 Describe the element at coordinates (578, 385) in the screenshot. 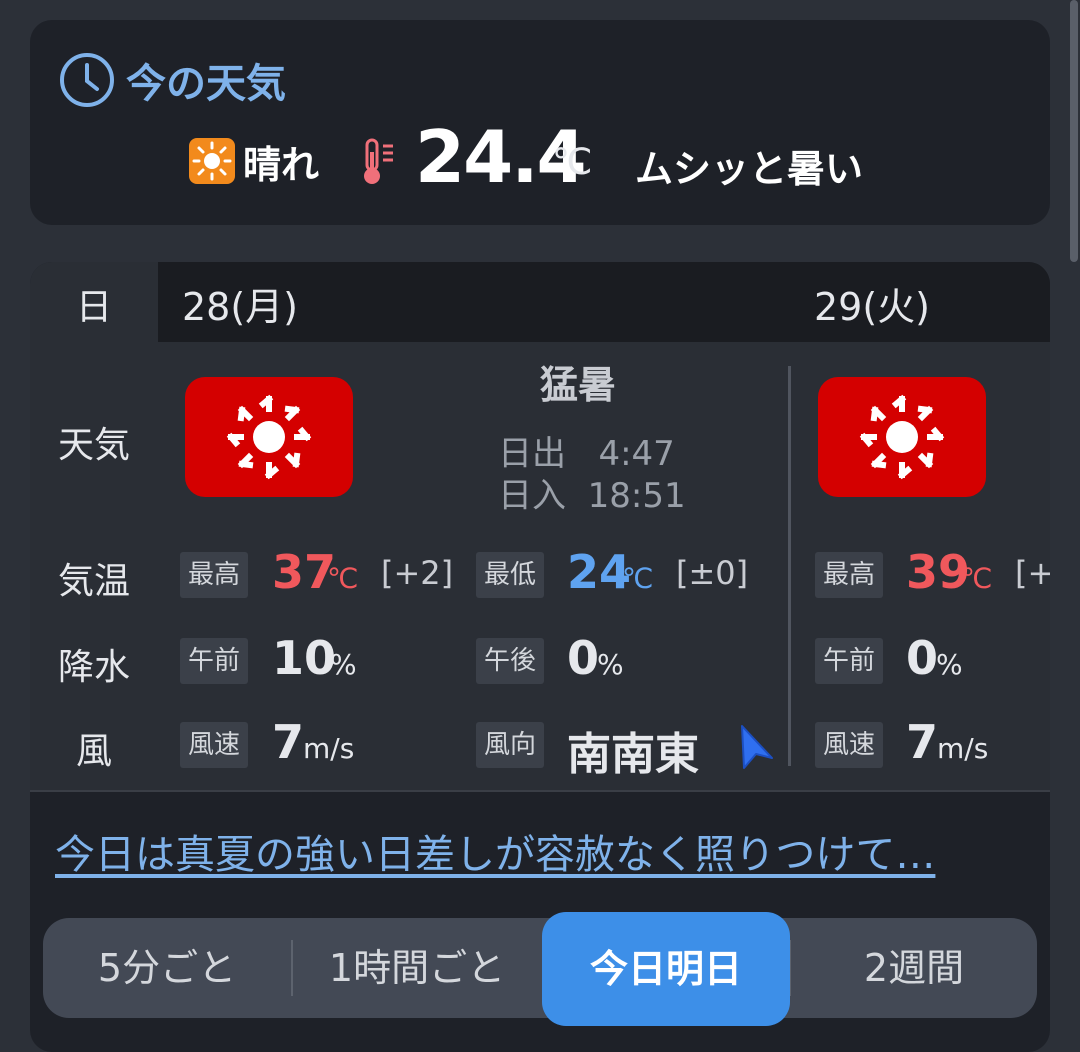

I see `forecast-condition: 猛暑` at that location.